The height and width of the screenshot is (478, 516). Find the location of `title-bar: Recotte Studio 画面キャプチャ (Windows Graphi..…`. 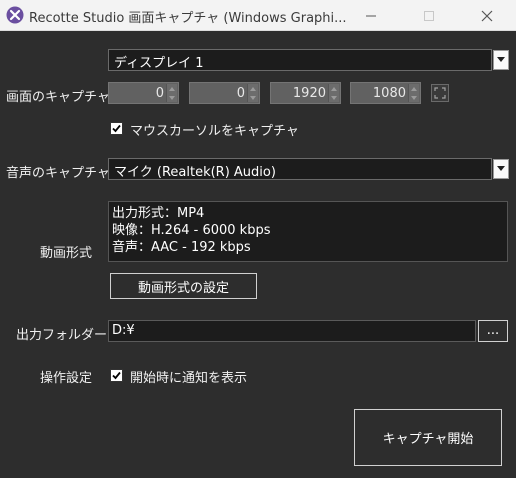

title-bar: Recotte Studio 画面キャプチャ (Windows Graphi..… is located at coordinates (258, 15).